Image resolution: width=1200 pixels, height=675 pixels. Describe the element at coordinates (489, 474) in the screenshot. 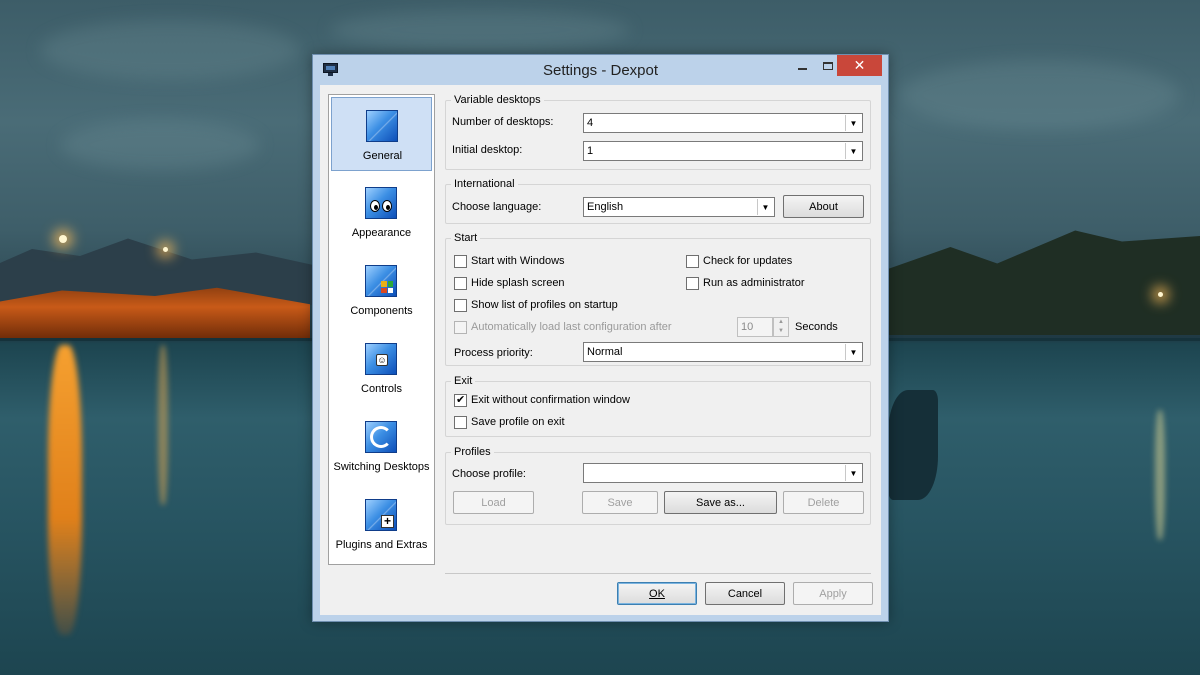

I see `choose-profile-label: Choose profile:` at that location.